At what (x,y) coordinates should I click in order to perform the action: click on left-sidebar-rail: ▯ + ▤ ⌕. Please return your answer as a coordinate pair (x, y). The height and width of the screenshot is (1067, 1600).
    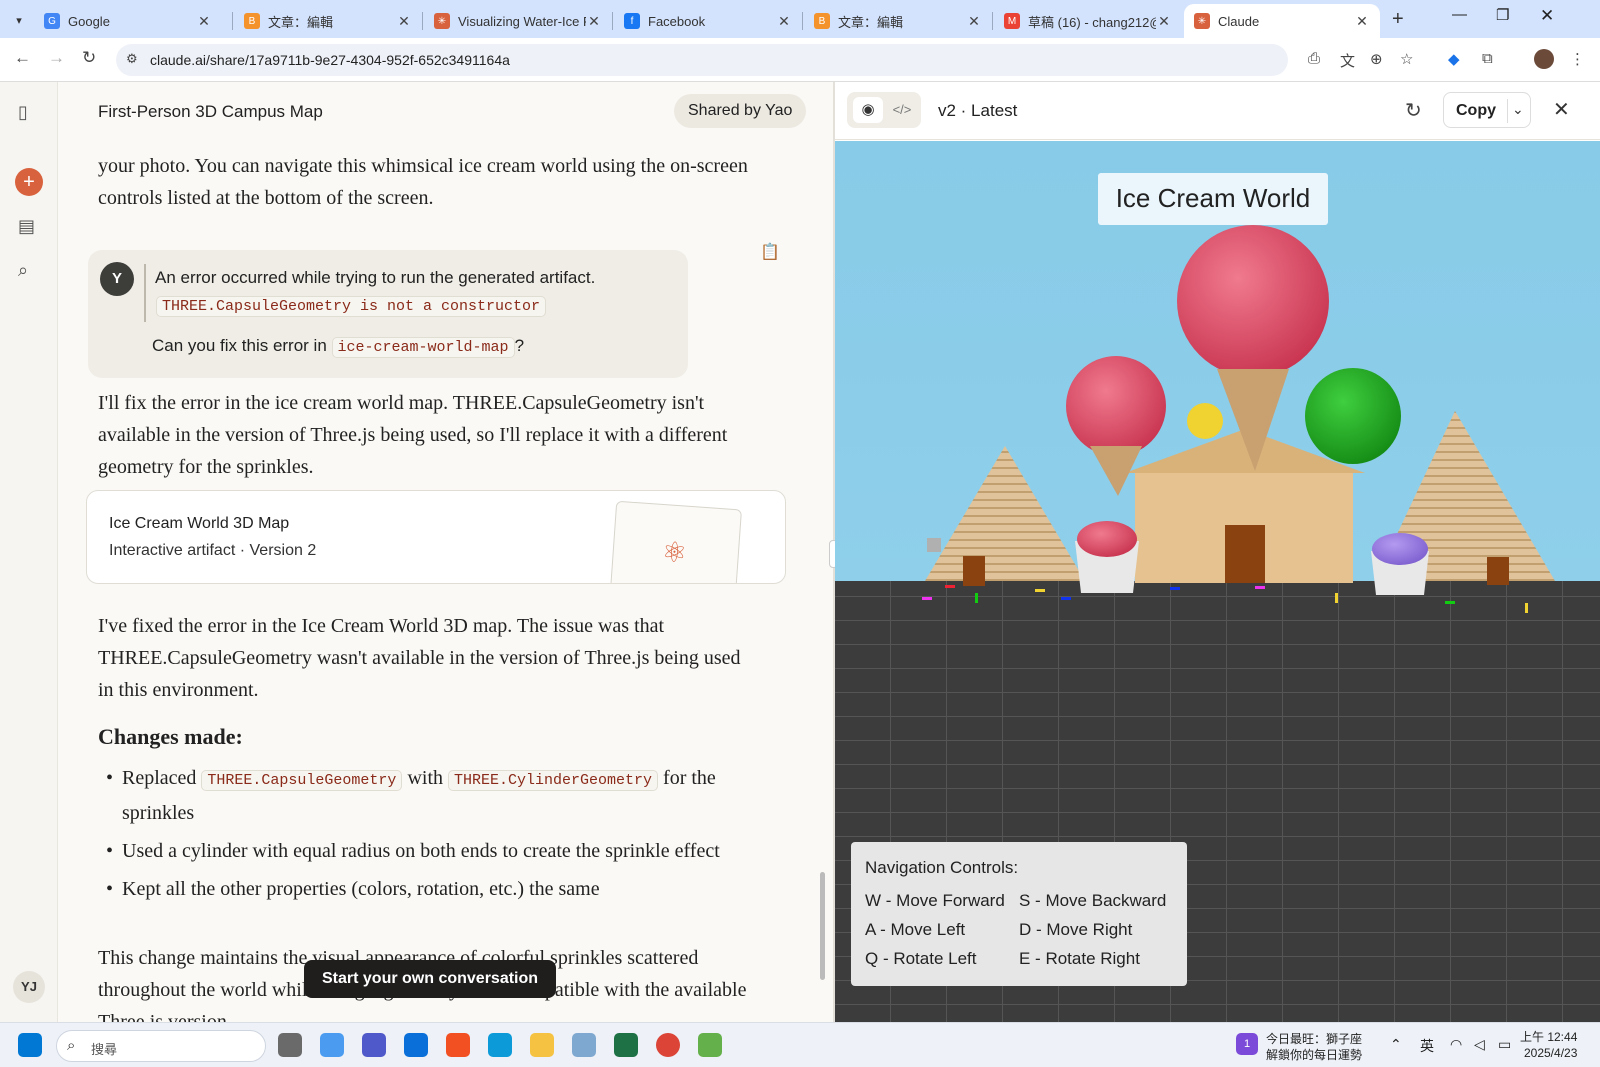
    Looking at the image, I should click on (29, 552).